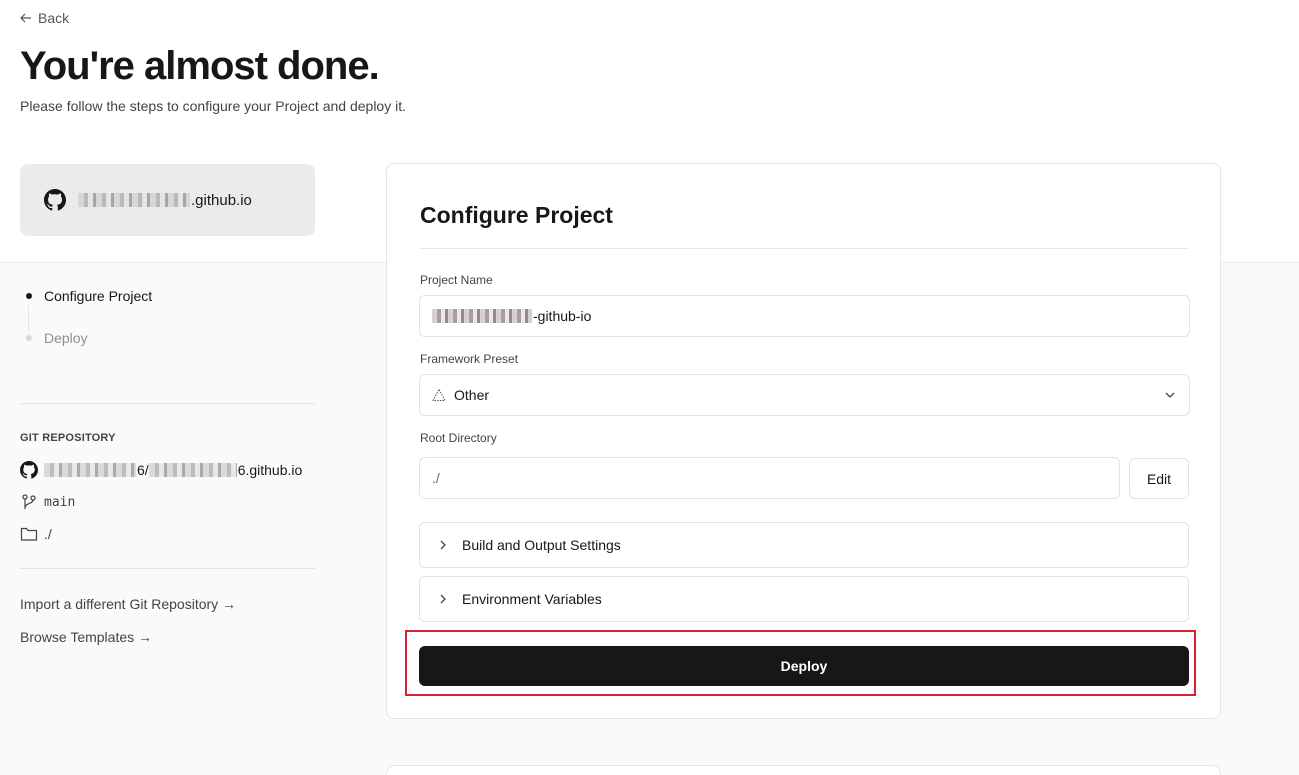  I want to click on git-repo-mid: 6/, so click(143, 470).